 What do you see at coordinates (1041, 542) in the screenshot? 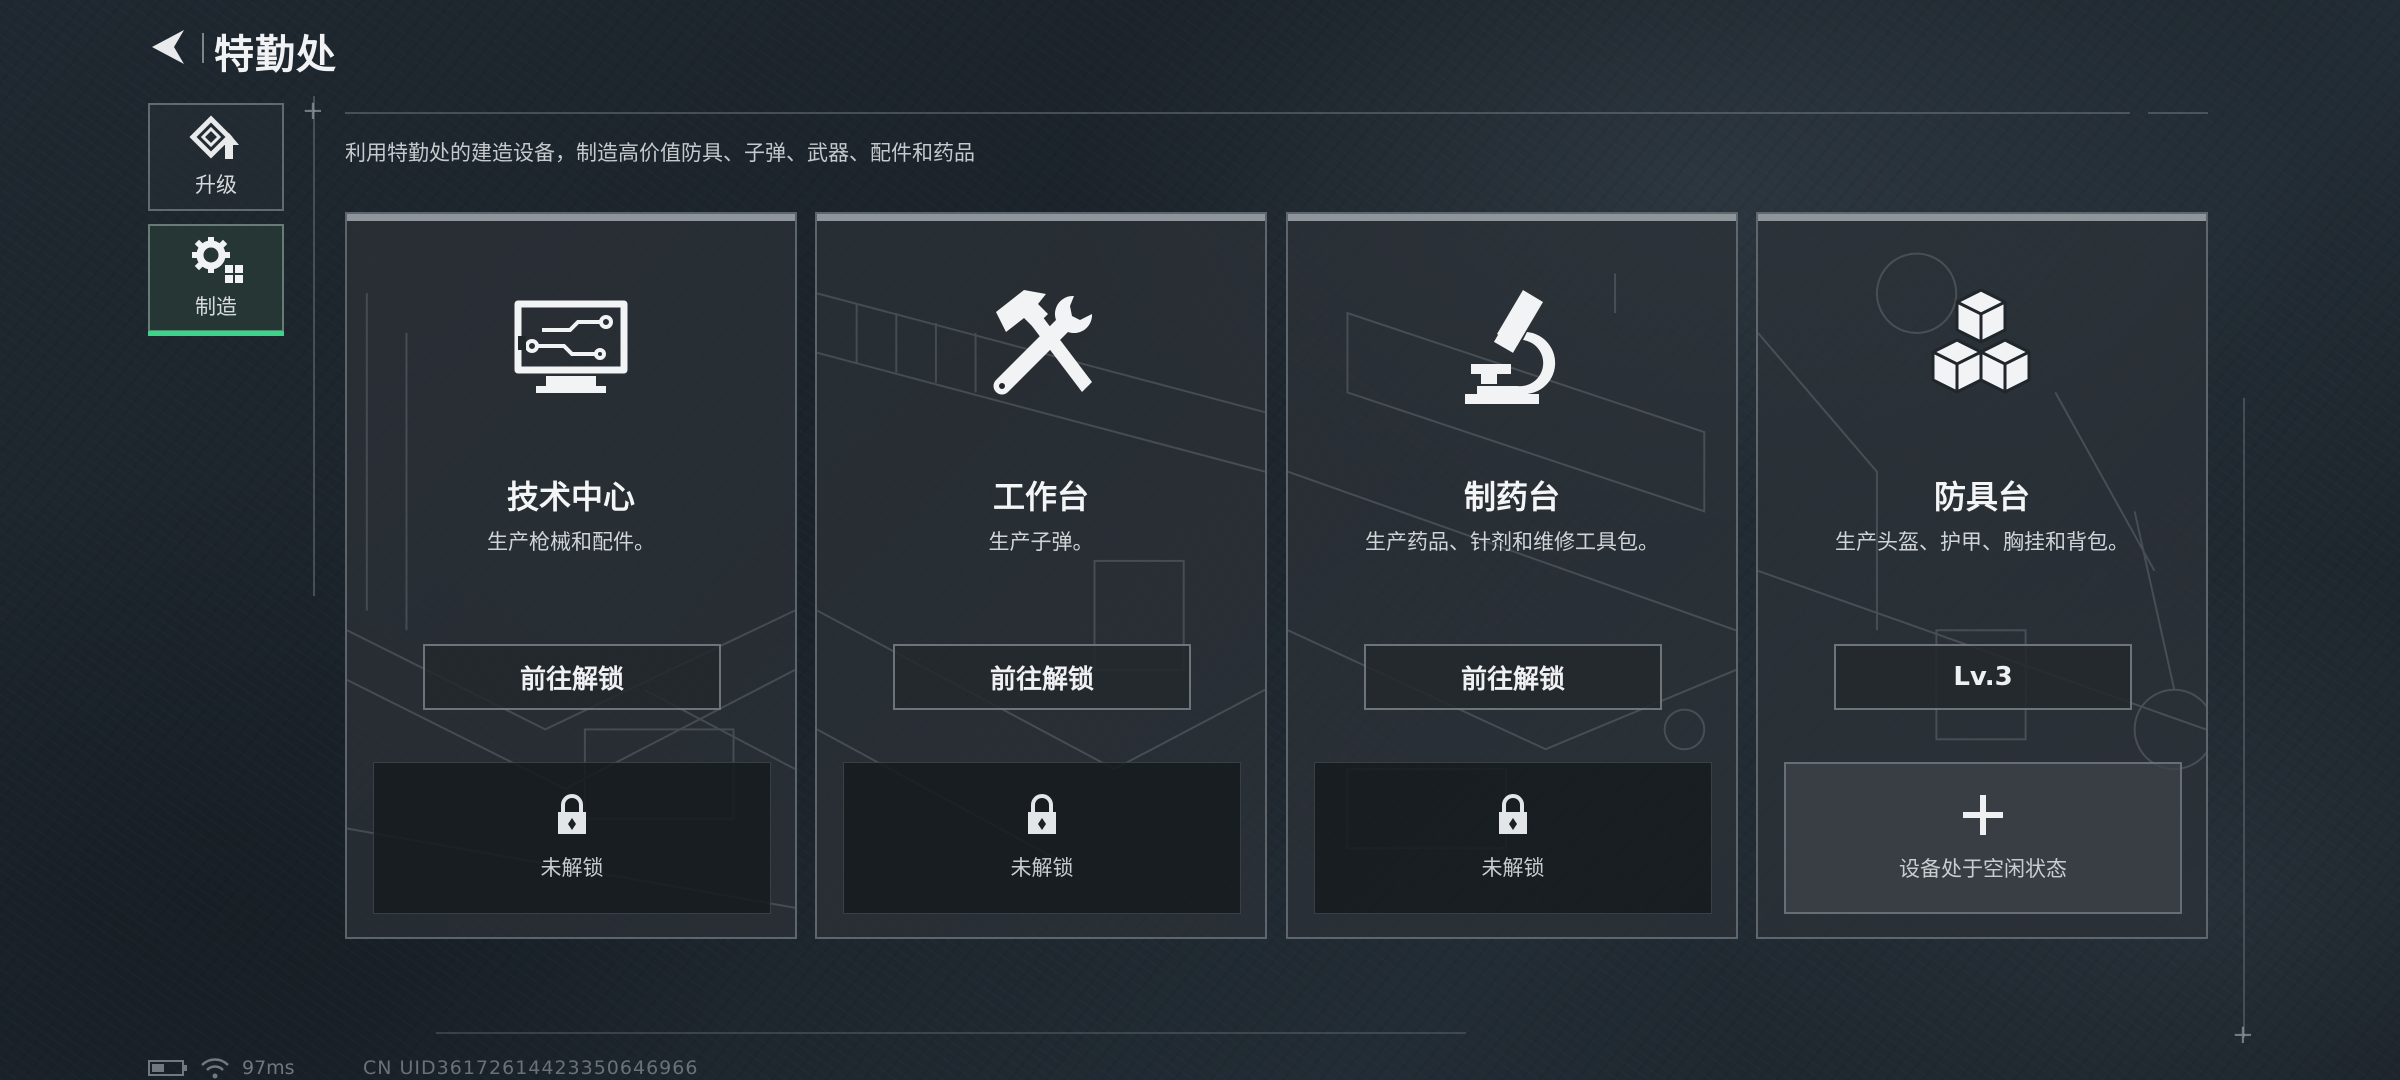
I see `card-subtitle: 生产子弹。` at bounding box center [1041, 542].